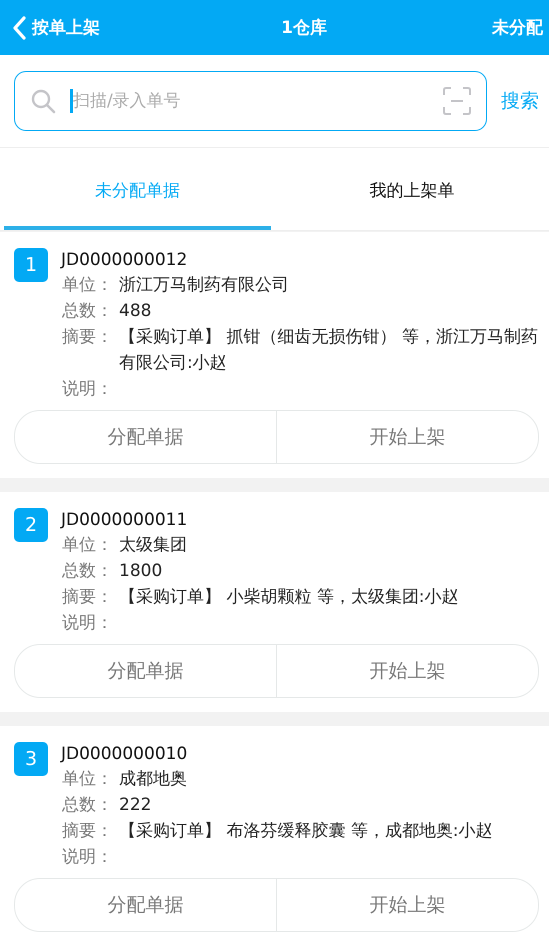 Image resolution: width=549 pixels, height=939 pixels. I want to click on index-badge: 1, so click(31, 265).